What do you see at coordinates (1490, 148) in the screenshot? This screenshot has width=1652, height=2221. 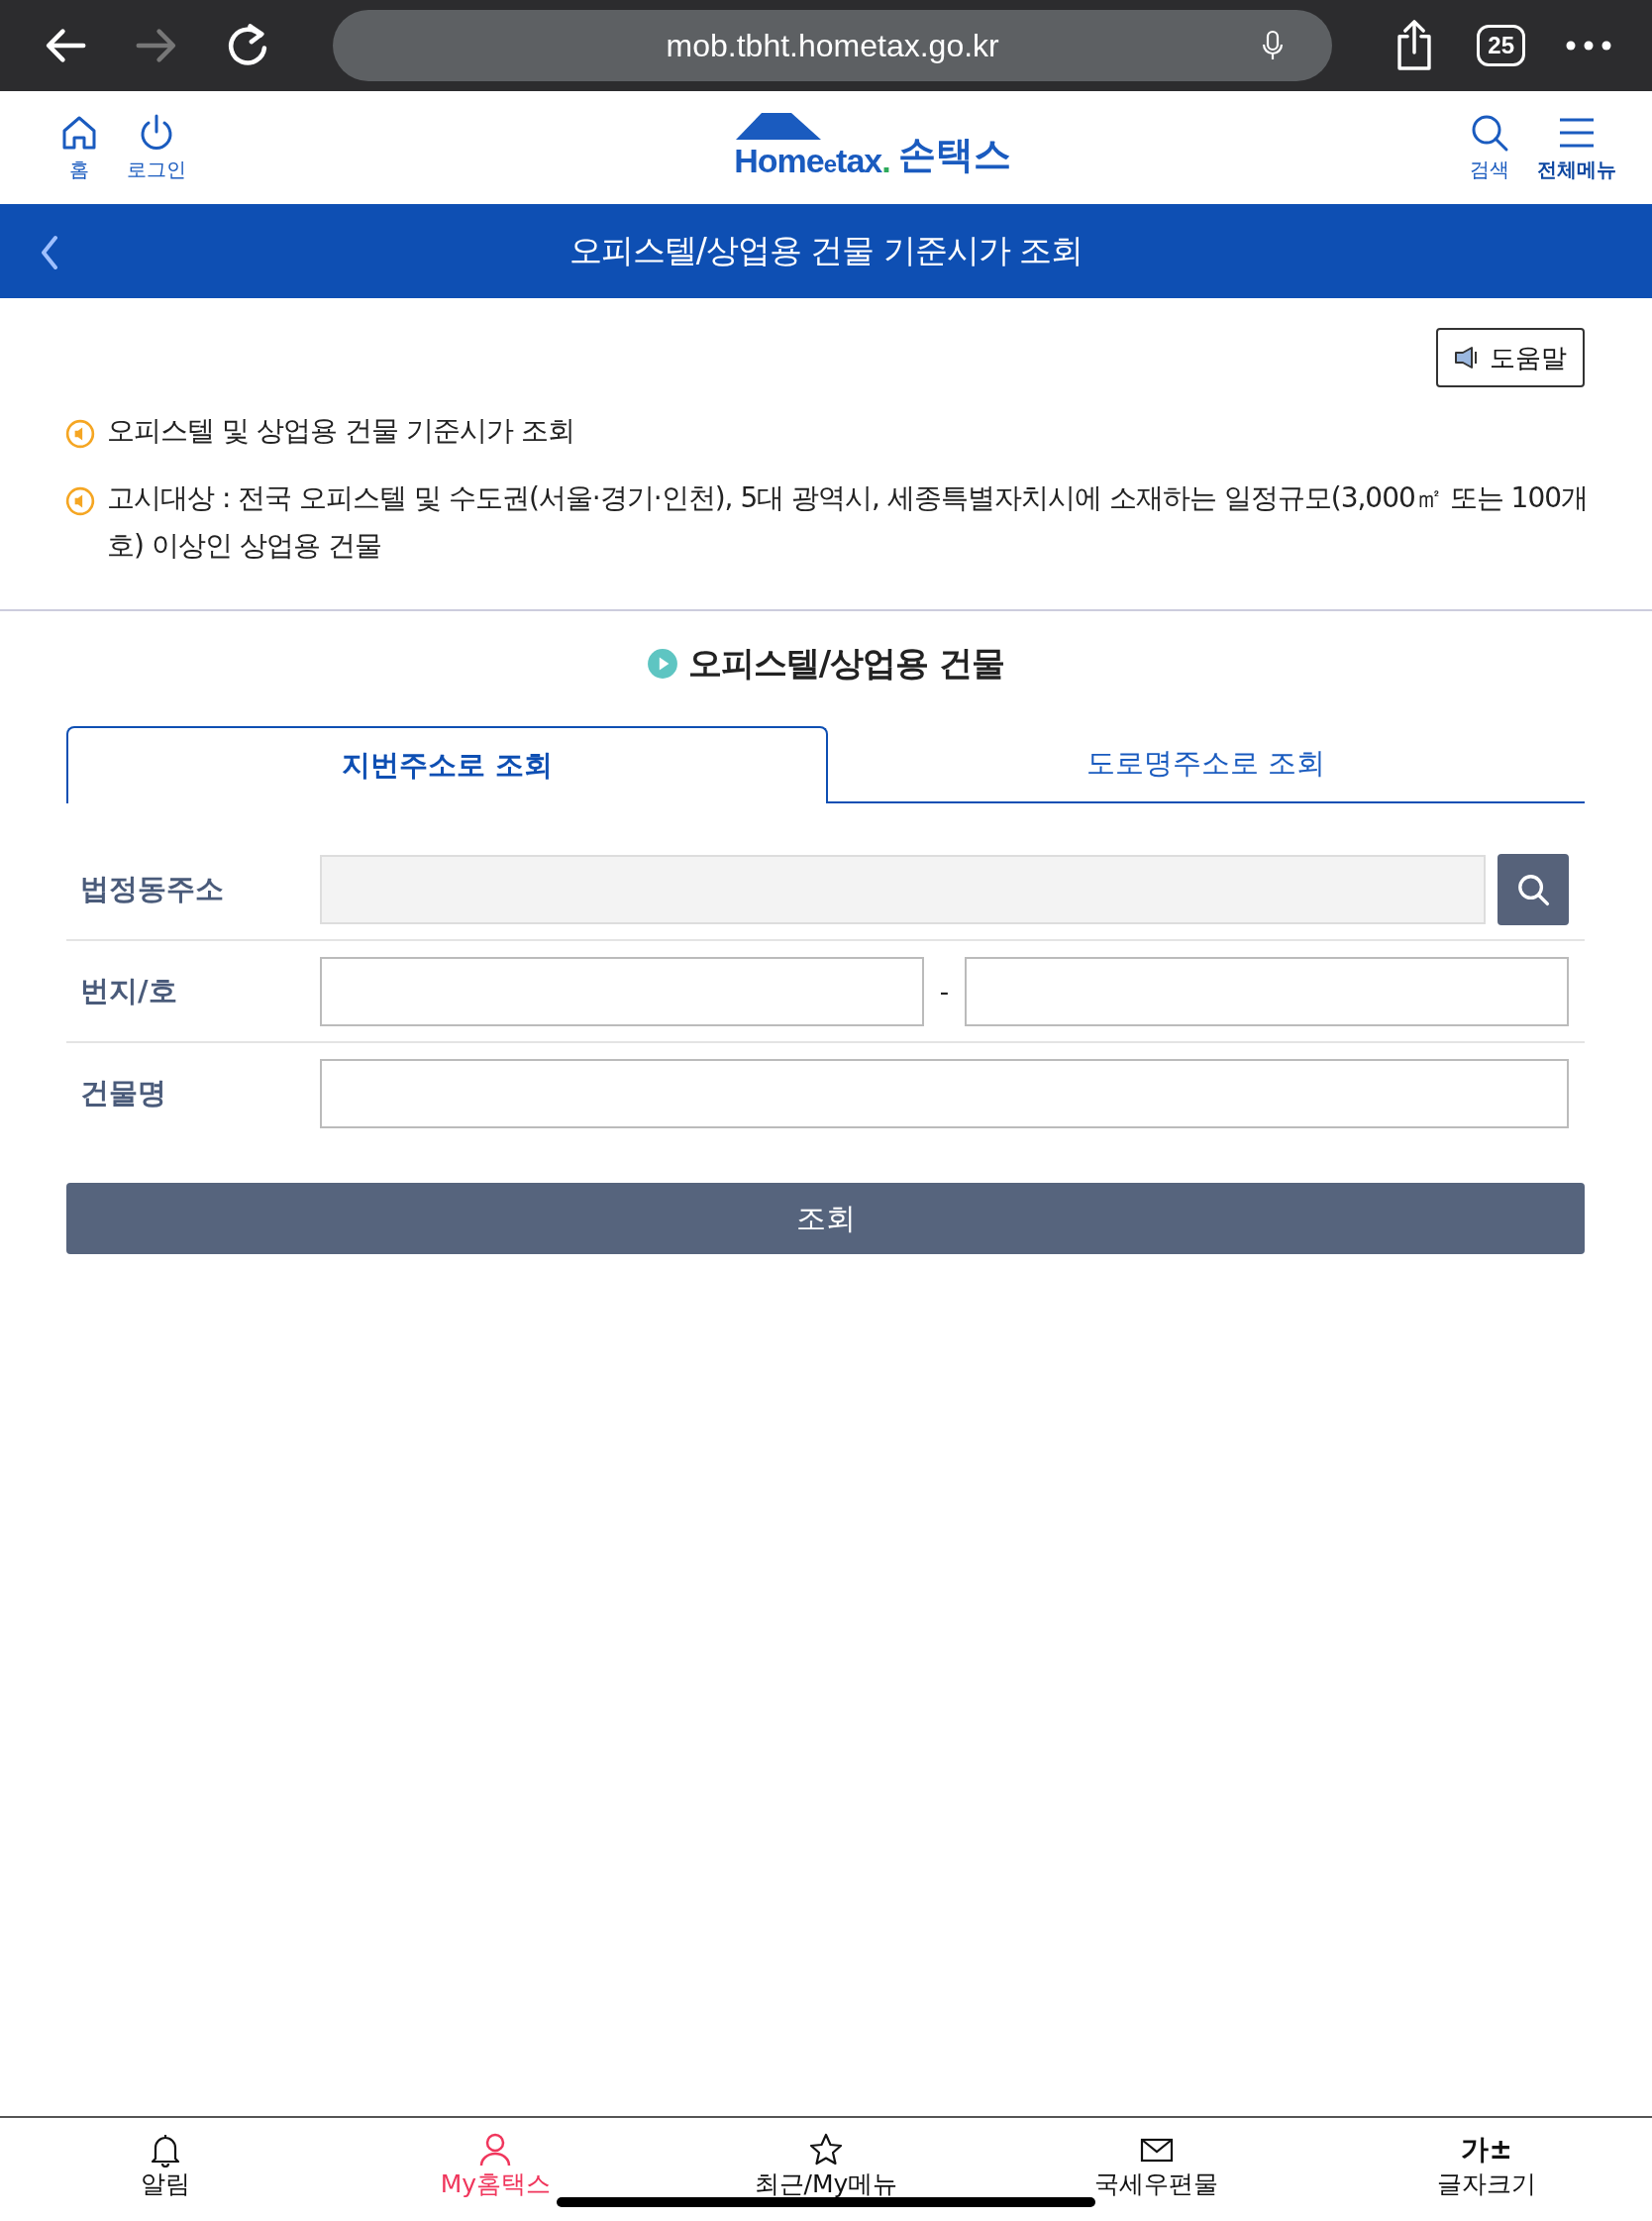 I see `header-button: 검색` at bounding box center [1490, 148].